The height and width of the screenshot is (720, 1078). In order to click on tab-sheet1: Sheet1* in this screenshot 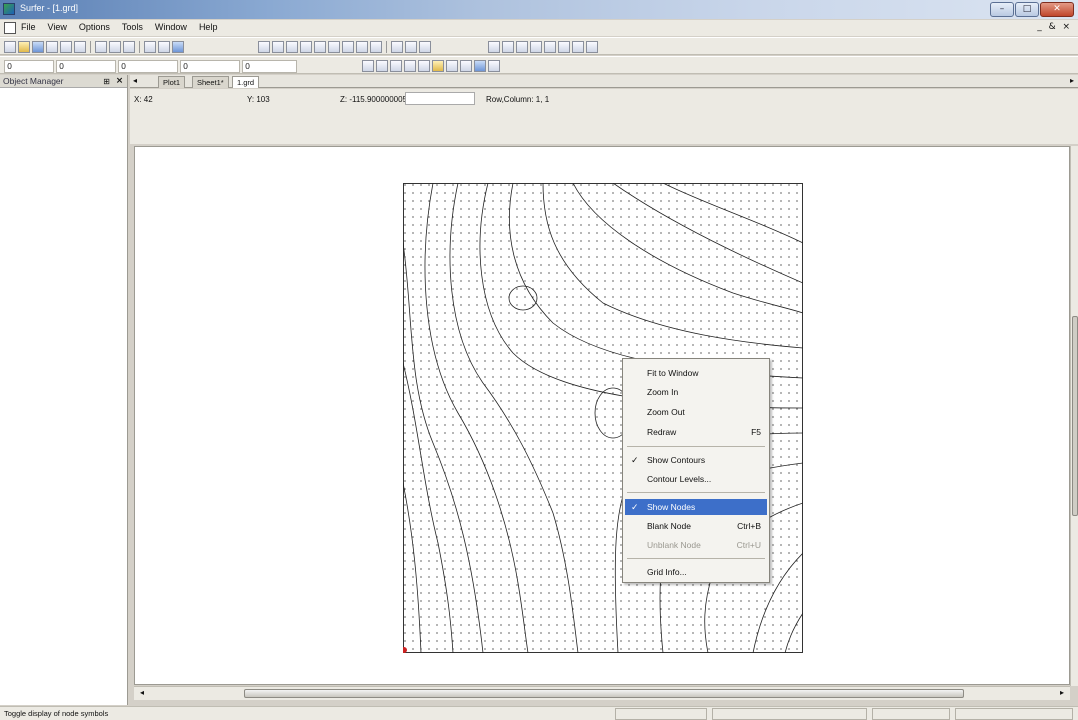, I will do `click(210, 82)`.